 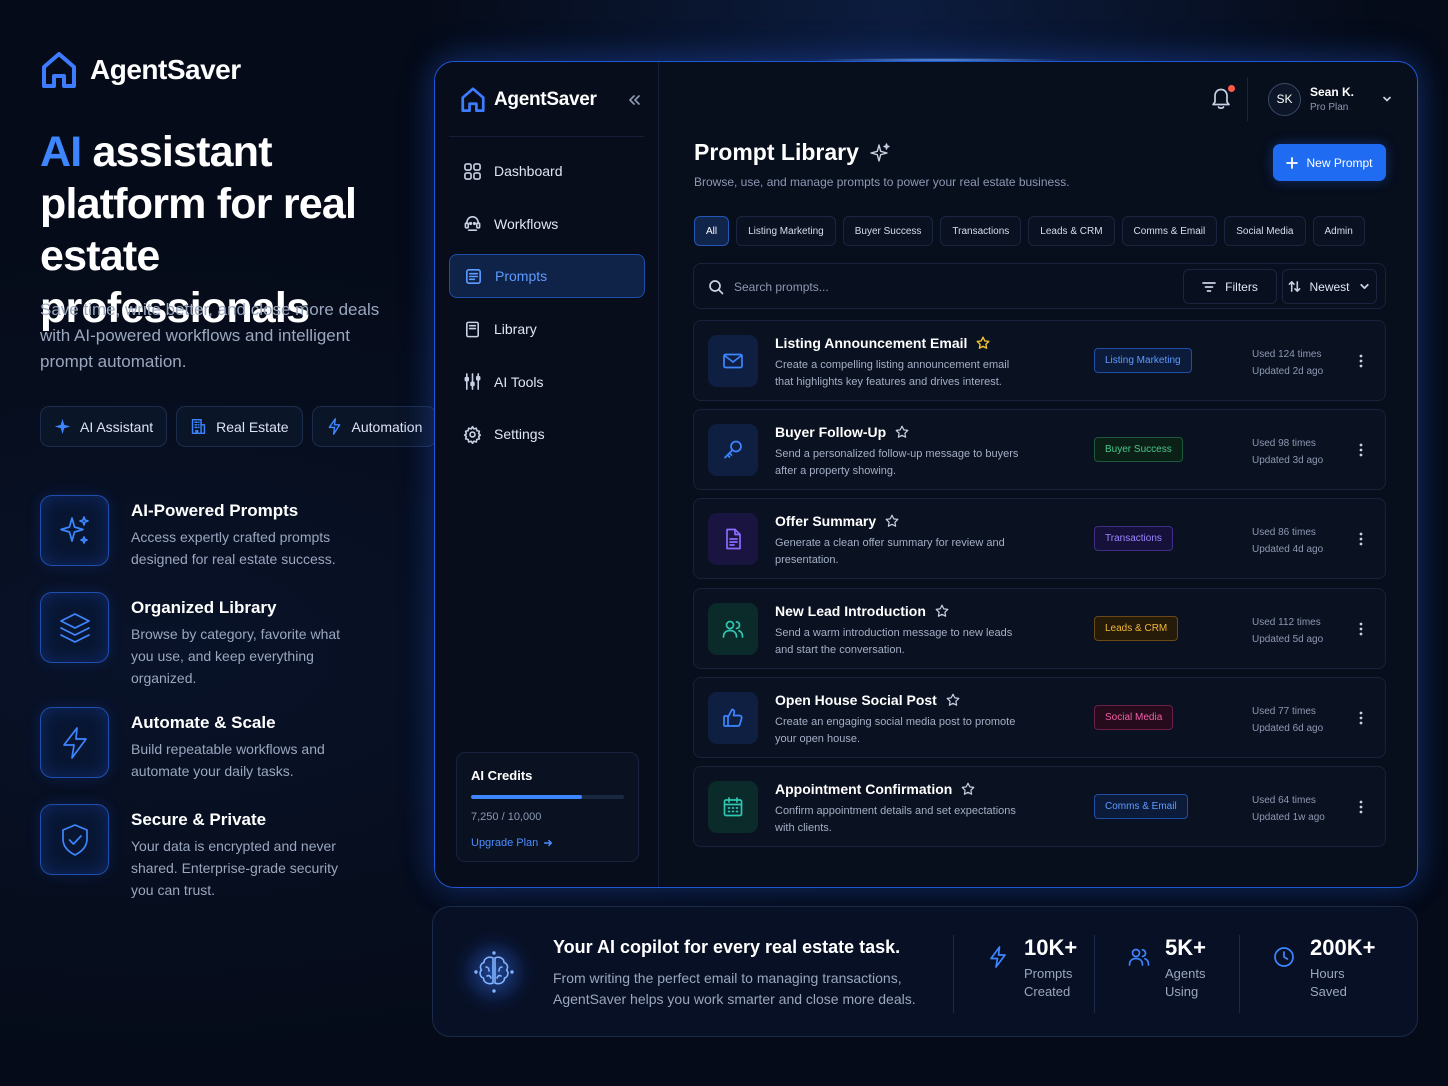 I want to click on sort-label: Newest, so click(x=1329, y=286).